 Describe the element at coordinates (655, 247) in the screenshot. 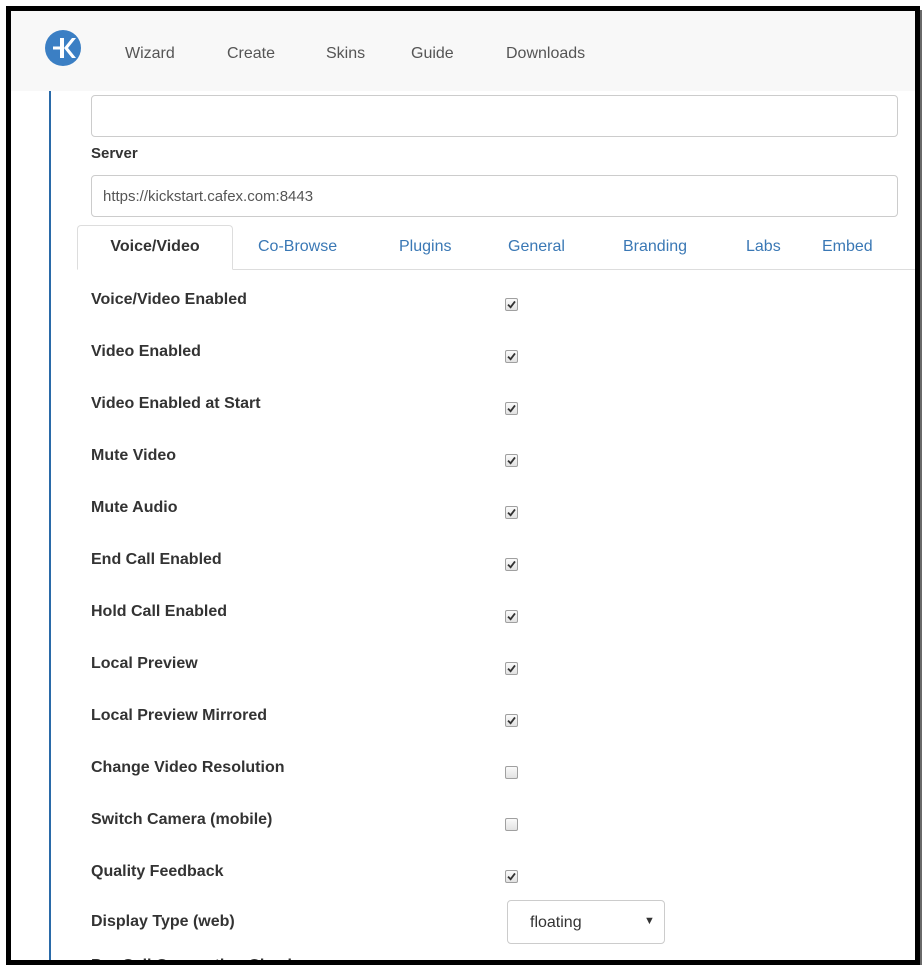

I see `tab-branding: Branding` at that location.